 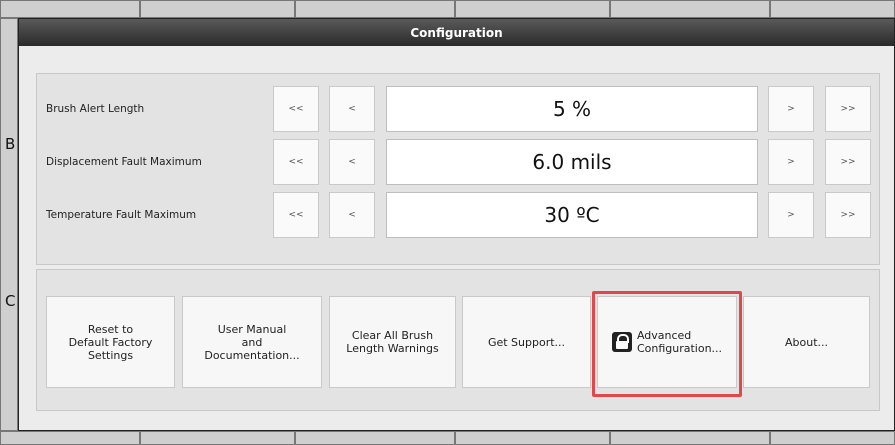 What do you see at coordinates (621, 342) in the screenshot?
I see `lock-icon` at bounding box center [621, 342].